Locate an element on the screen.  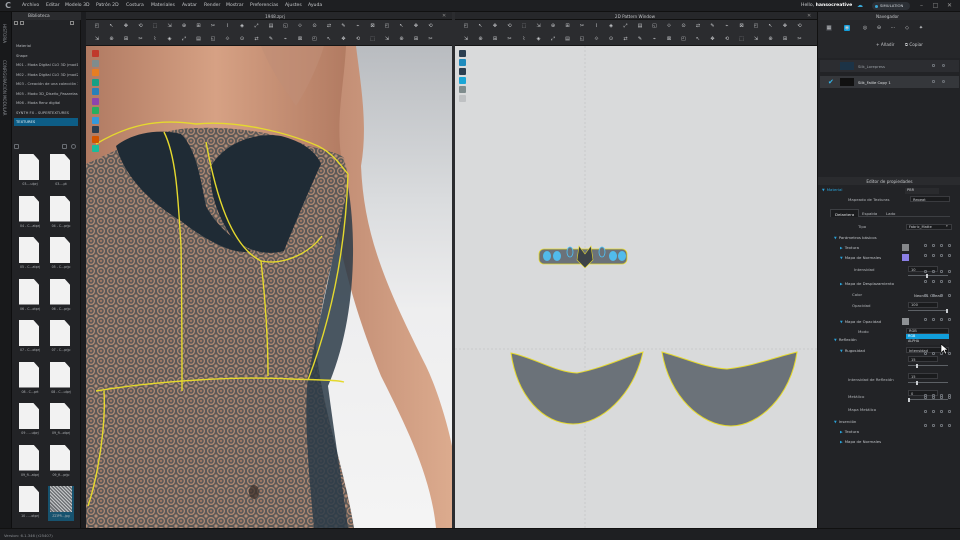
3d-tool-icon: ⇄ is located at coordinates (329, 26).